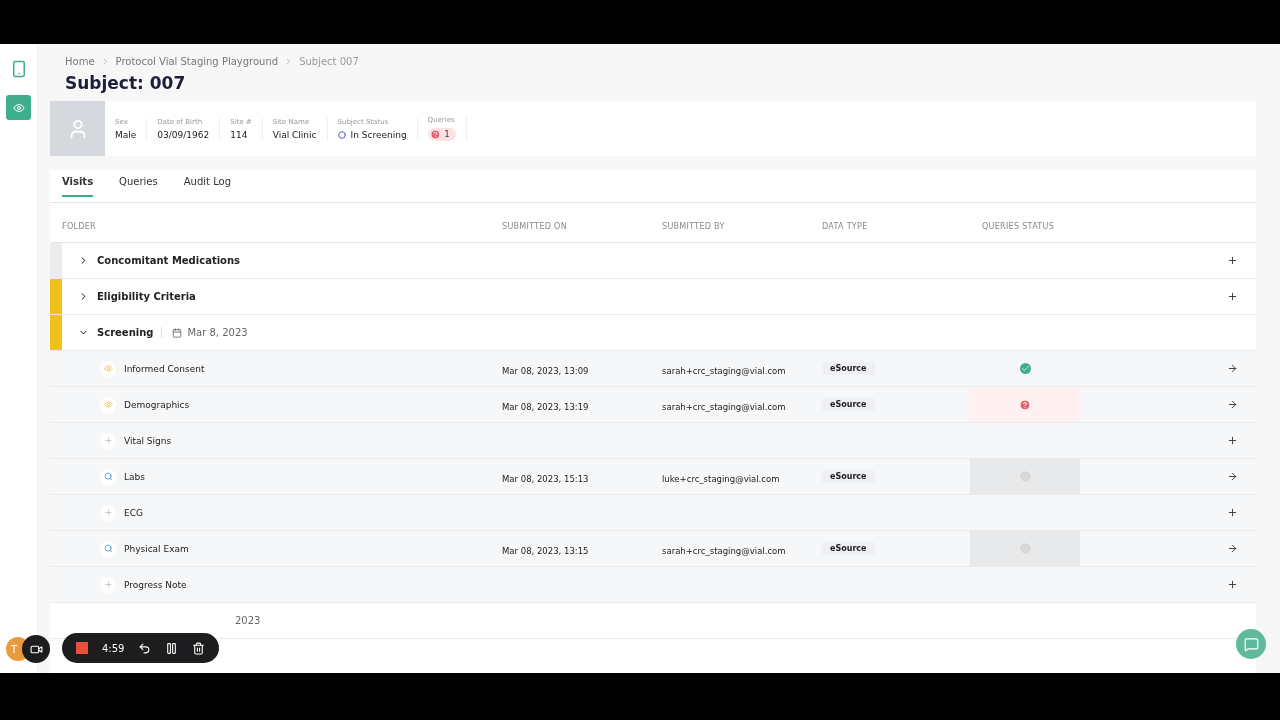  I want to click on calendar-icon, so click(177, 332).